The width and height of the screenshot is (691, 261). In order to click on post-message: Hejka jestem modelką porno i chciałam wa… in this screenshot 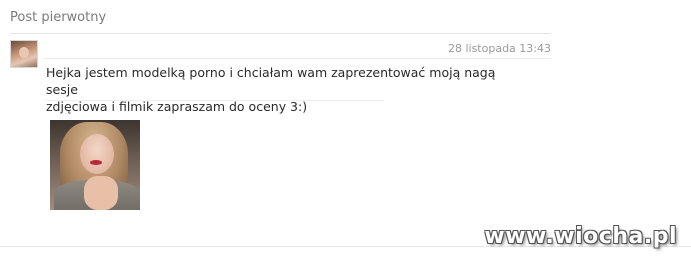, I will do `click(271, 89)`.